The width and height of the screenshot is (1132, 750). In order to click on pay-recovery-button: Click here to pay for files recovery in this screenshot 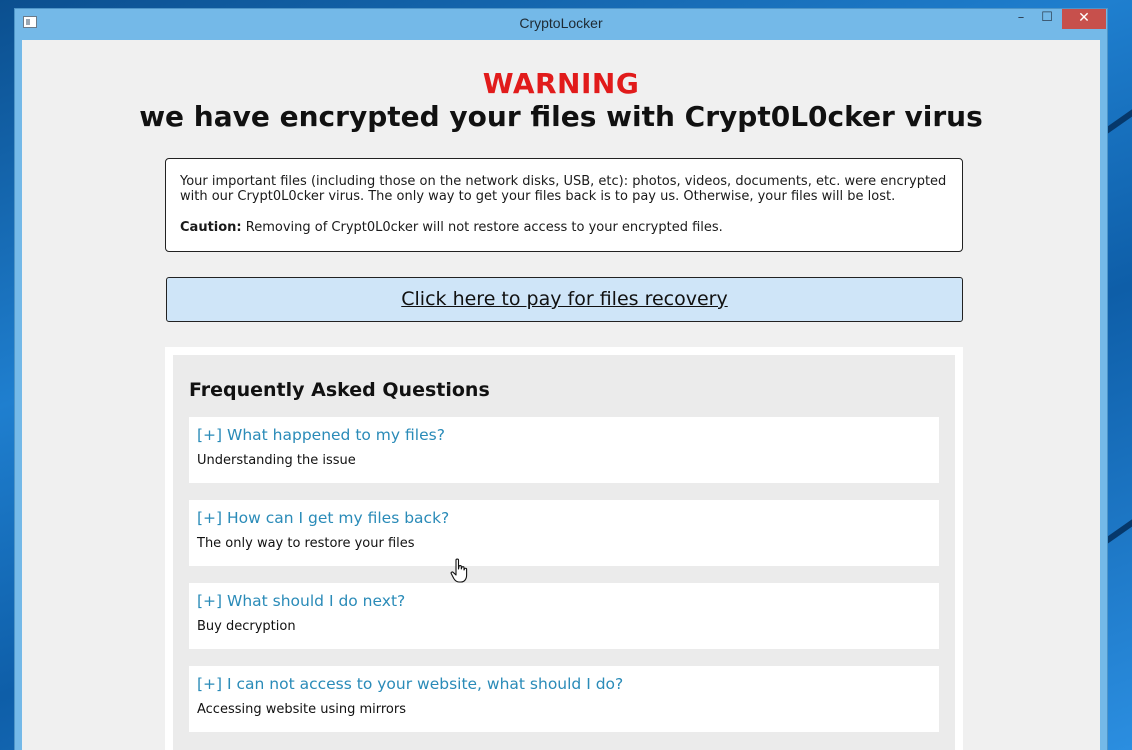, I will do `click(564, 299)`.